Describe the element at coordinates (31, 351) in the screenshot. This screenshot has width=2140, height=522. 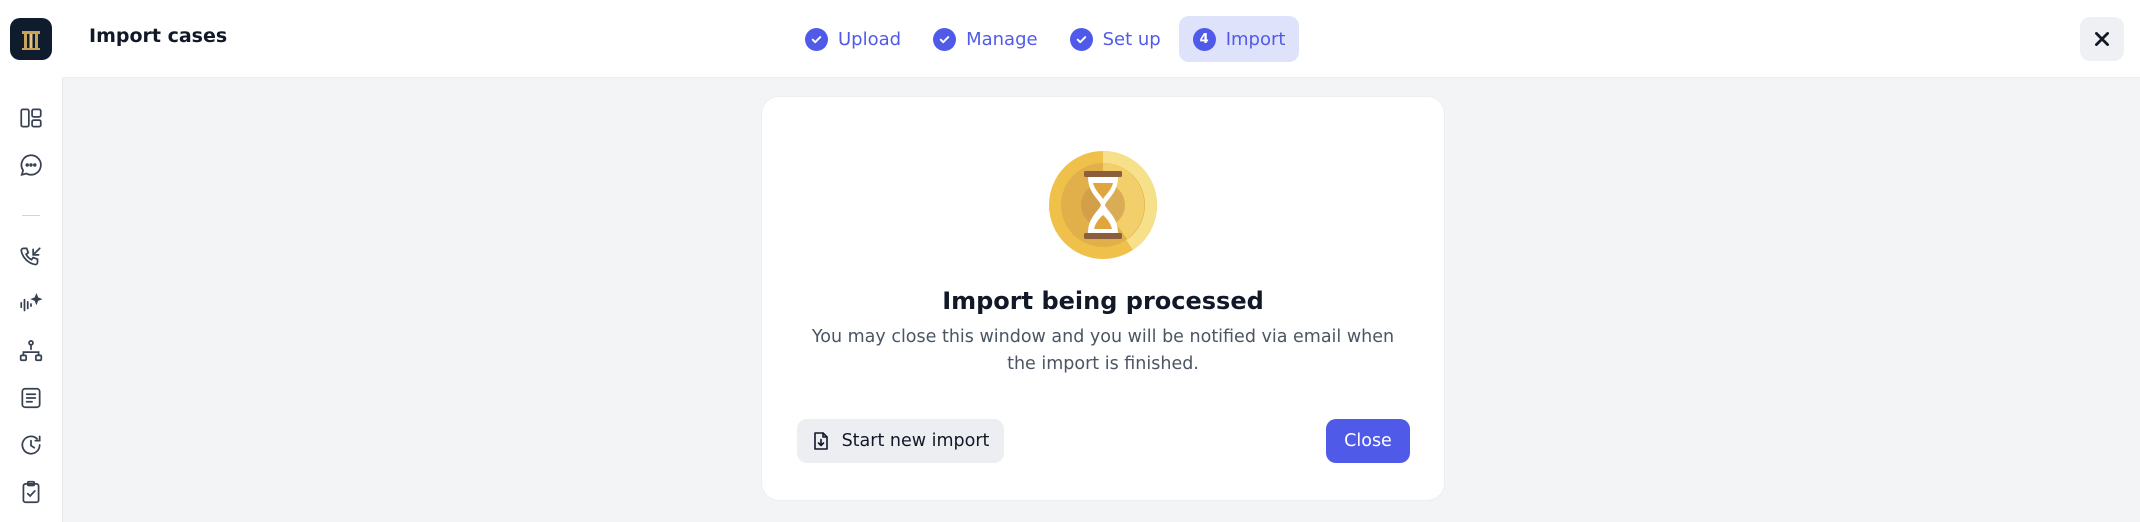
I see `workflow-icon` at that location.